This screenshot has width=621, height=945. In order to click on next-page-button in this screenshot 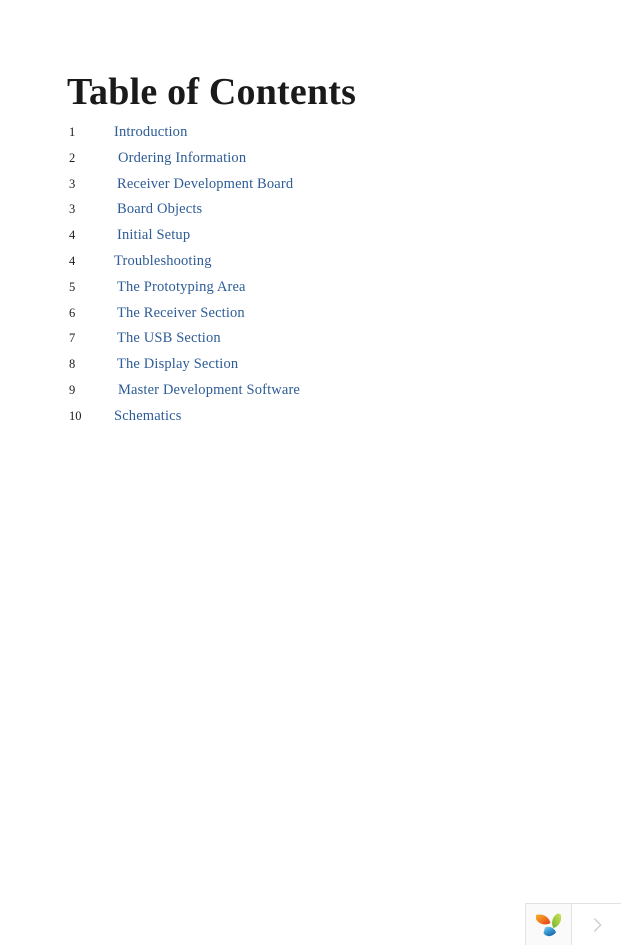, I will do `click(596, 924)`.